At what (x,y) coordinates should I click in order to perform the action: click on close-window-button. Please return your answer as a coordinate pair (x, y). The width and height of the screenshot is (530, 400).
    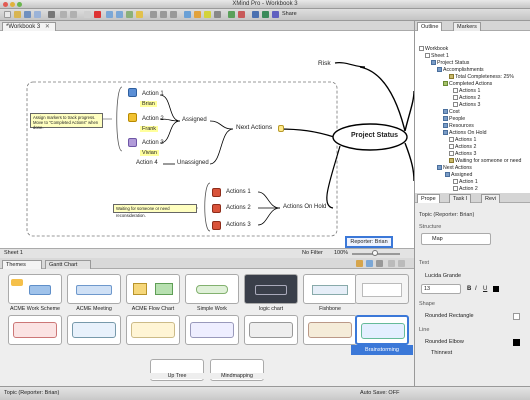
    Looking at the image, I should click on (5, 4).